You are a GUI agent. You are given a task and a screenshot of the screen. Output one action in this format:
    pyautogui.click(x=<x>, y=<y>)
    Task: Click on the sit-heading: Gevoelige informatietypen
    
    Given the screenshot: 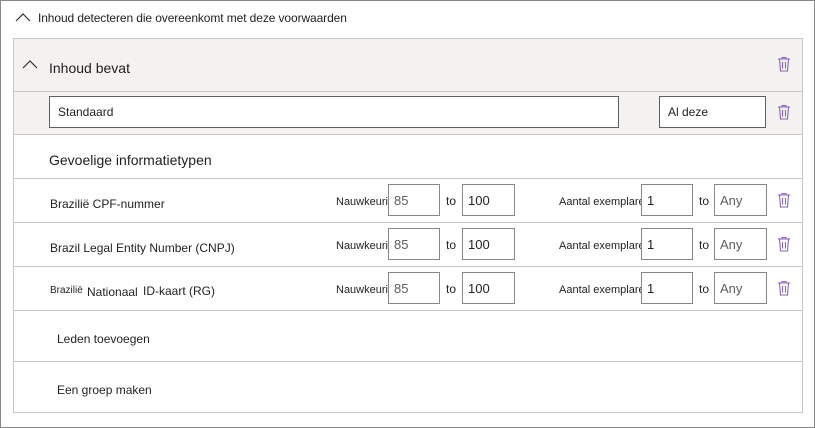 What is the action you would take?
    pyautogui.click(x=130, y=160)
    